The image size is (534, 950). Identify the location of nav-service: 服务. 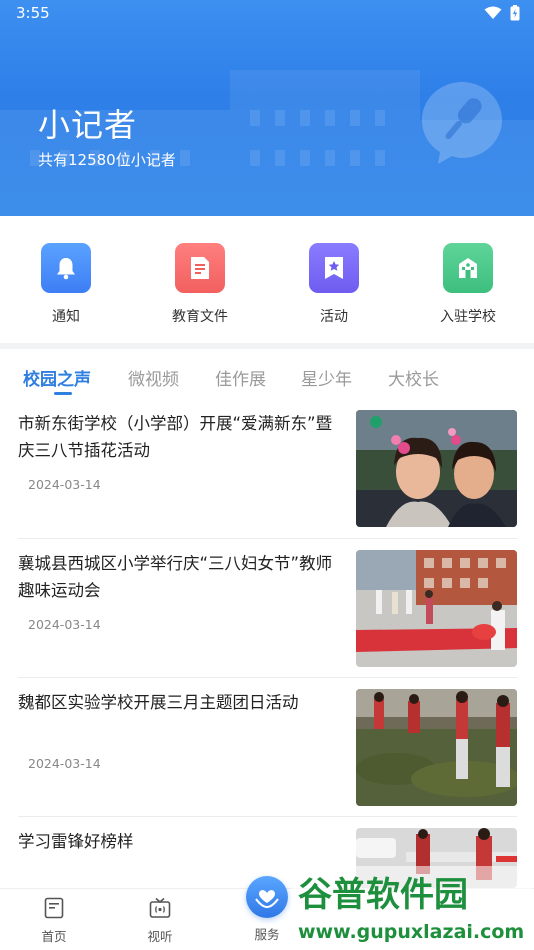
(267, 932).